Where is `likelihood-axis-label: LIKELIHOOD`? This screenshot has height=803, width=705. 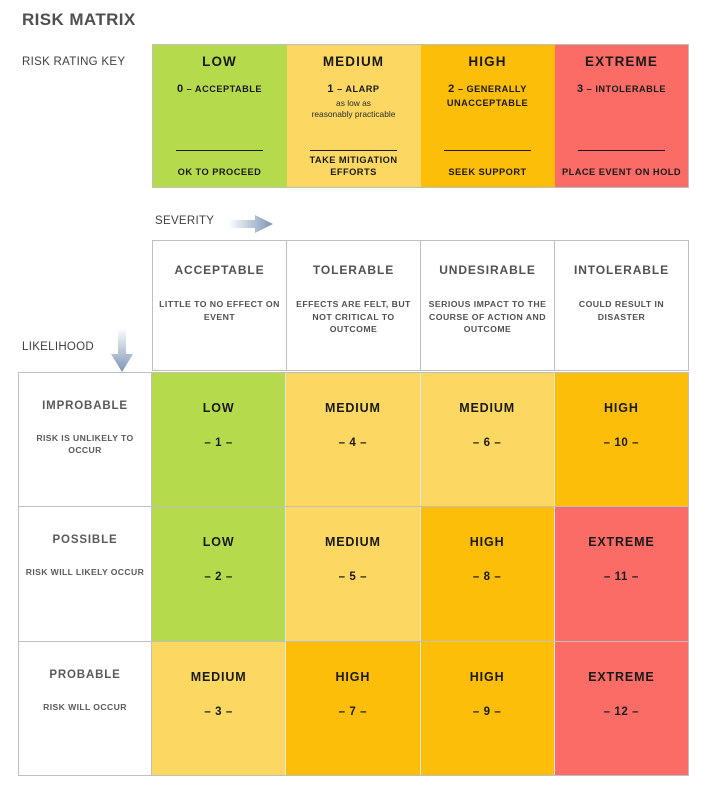 likelihood-axis-label: LIKELIHOOD is located at coordinates (58, 347).